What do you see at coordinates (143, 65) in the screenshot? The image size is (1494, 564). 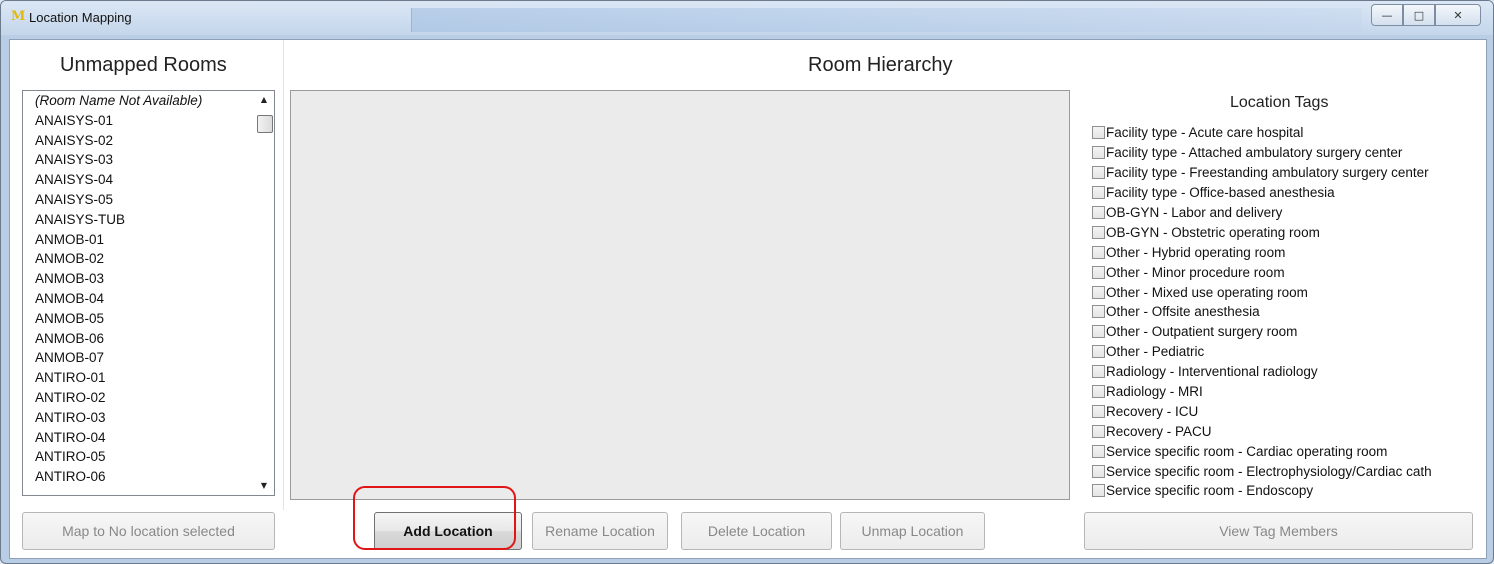 I see `unmapped-rooms-heading: Unmapped Rooms` at bounding box center [143, 65].